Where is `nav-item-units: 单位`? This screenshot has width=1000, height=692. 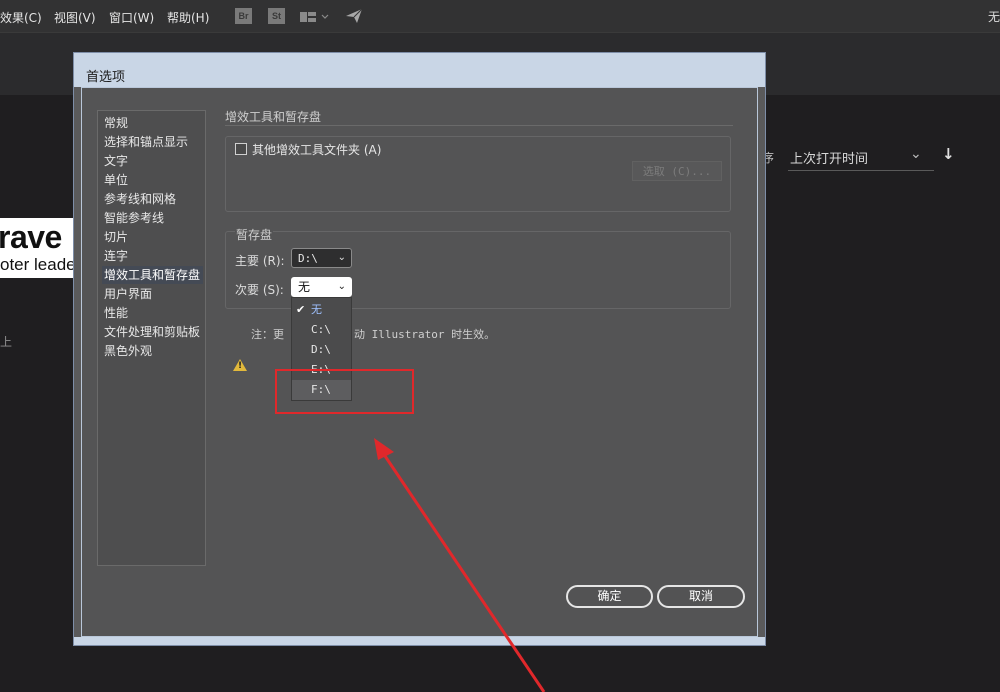
nav-item-units: 单位 is located at coordinates (152, 180).